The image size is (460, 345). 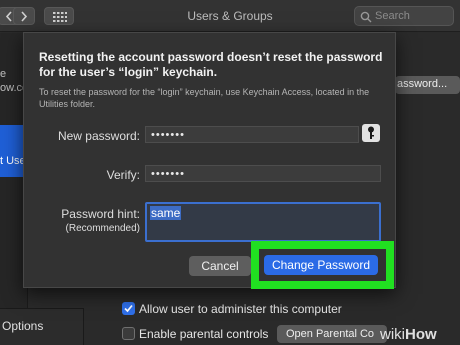 What do you see at coordinates (8, 16) in the screenshot?
I see `chevron-left-icon` at bounding box center [8, 16].